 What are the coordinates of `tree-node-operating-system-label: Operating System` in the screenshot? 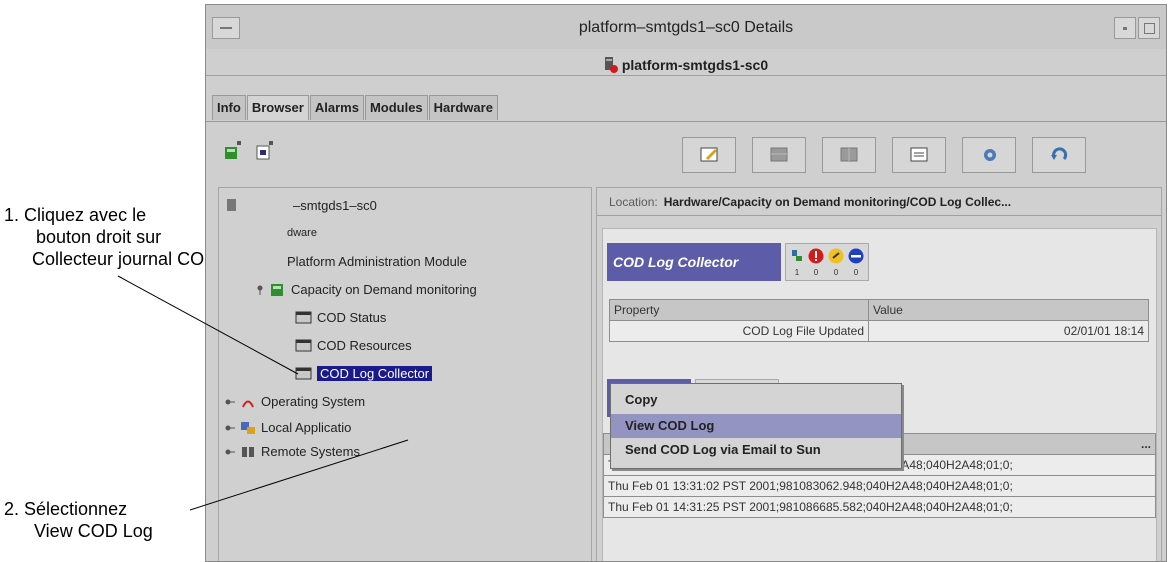 It's located at (313, 401).